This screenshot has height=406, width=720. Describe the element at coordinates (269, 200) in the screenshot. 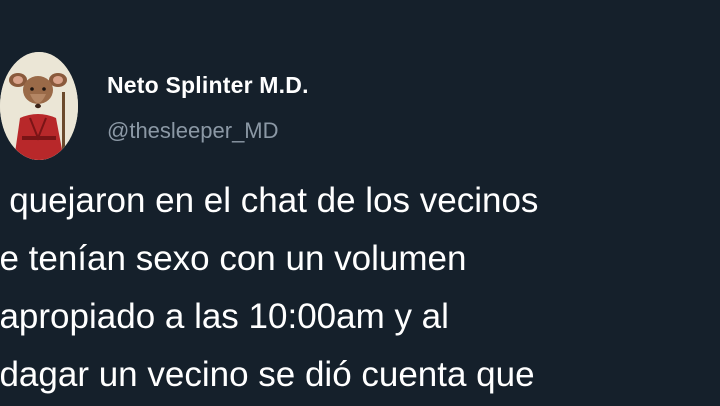

I see `tweet-text-line: e quejaron en el chat de los vecinos` at that location.